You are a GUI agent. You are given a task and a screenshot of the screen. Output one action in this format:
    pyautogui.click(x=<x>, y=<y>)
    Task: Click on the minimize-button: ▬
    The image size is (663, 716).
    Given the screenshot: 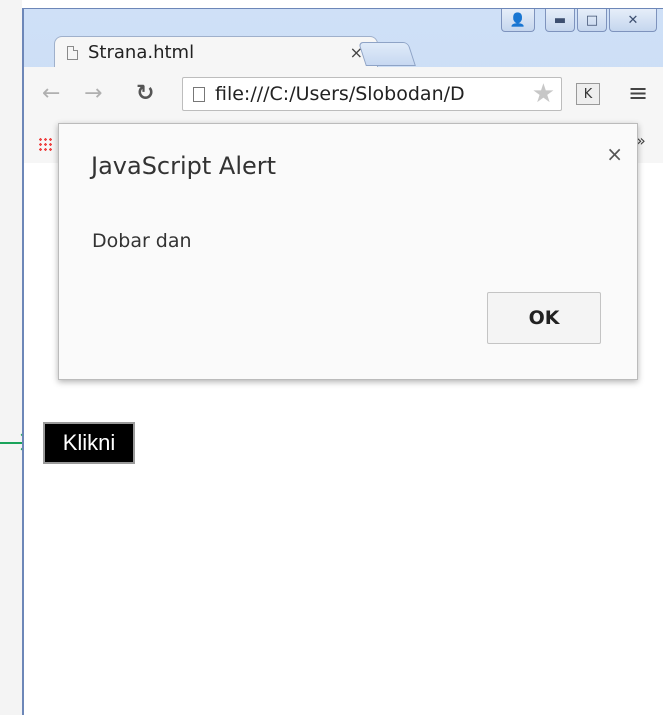 What is the action you would take?
    pyautogui.click(x=560, y=20)
    